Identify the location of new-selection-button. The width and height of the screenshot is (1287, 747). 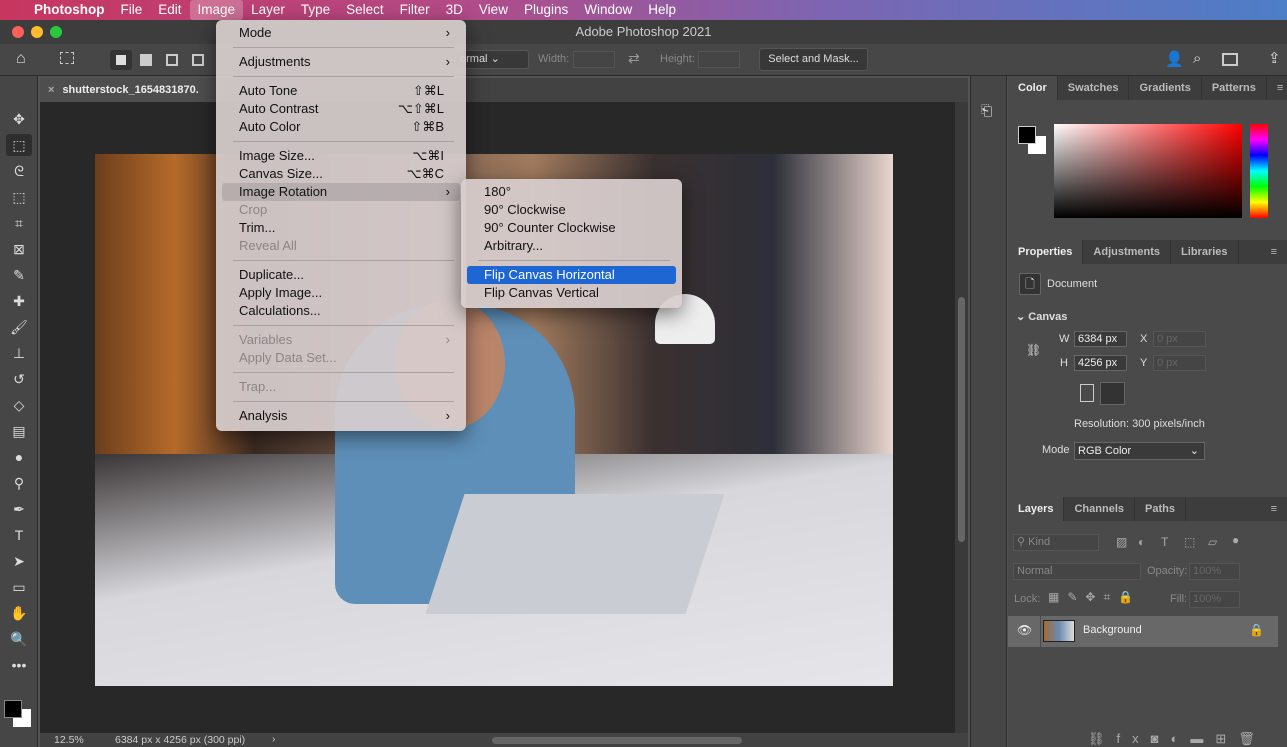
(121, 60).